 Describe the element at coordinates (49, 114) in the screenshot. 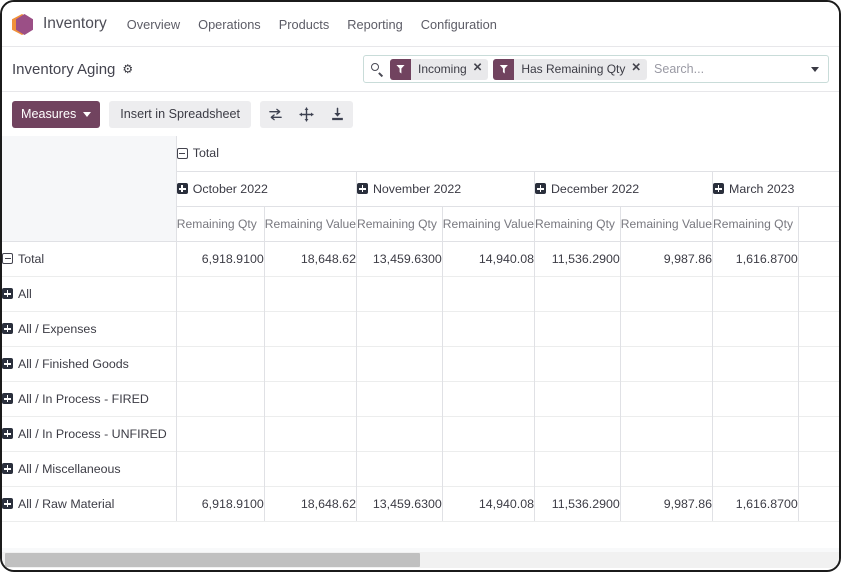

I see `measures-button-label: Measures` at that location.